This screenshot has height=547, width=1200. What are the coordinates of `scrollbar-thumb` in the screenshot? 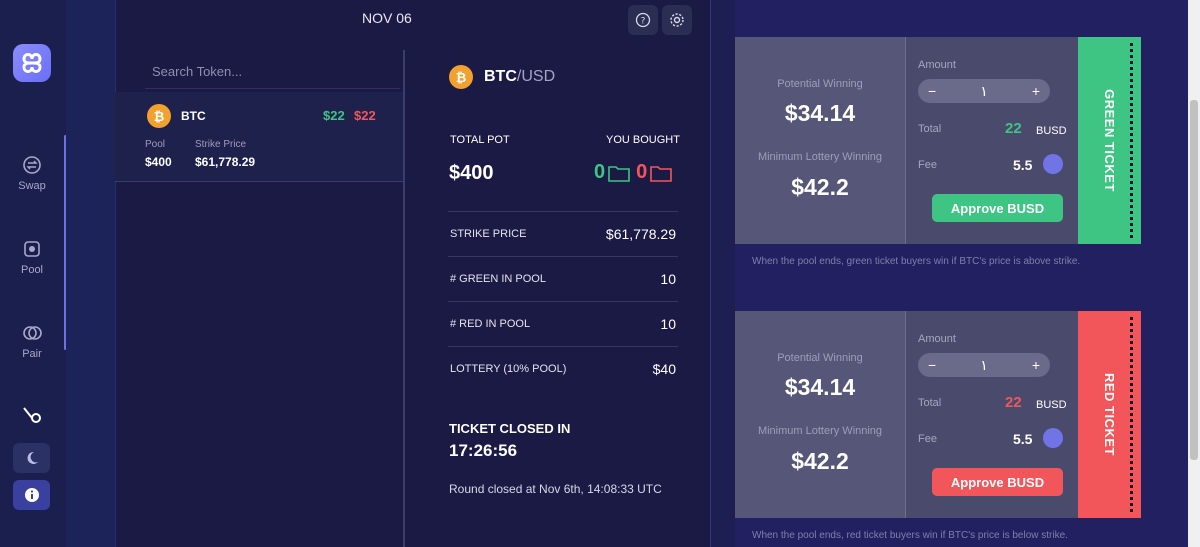 It's located at (1194, 280).